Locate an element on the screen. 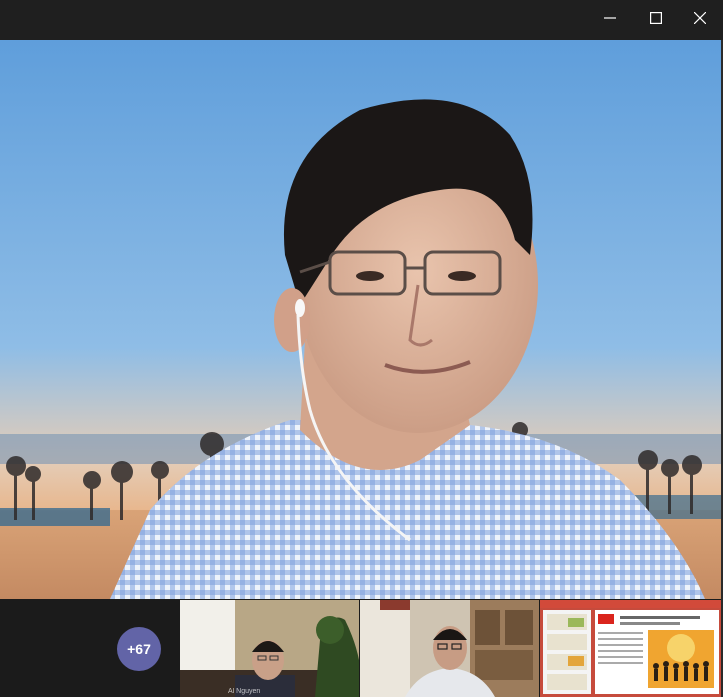 The width and height of the screenshot is (723, 697). close-button is located at coordinates (700, 18).